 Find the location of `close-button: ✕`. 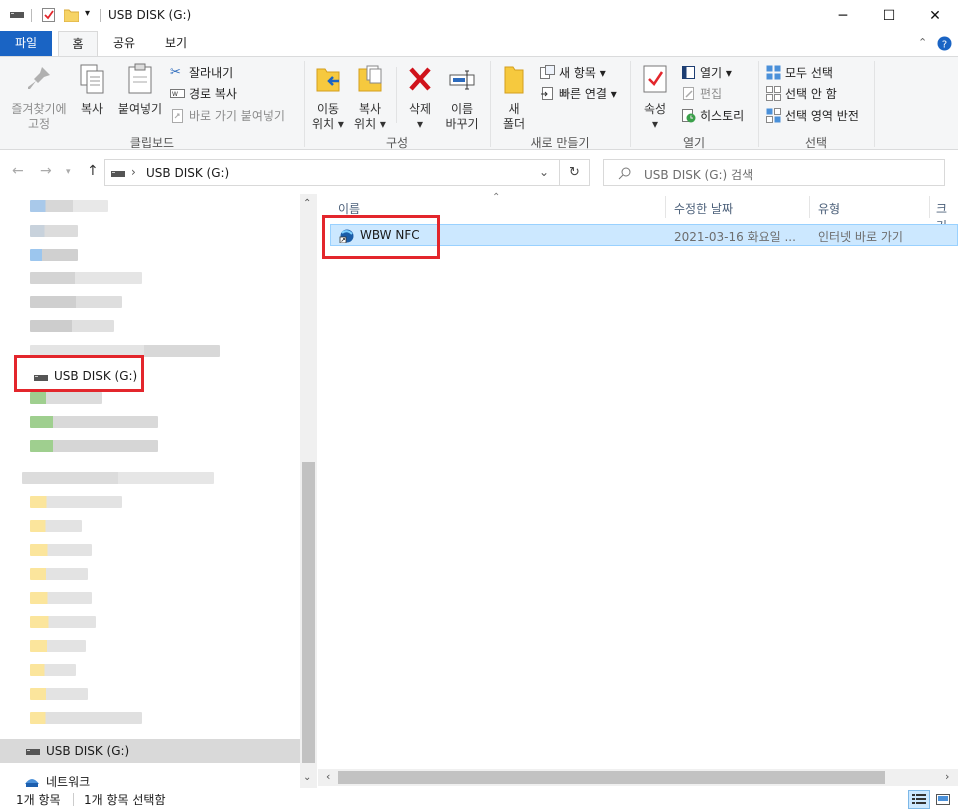

close-button: ✕ is located at coordinates (935, 15).